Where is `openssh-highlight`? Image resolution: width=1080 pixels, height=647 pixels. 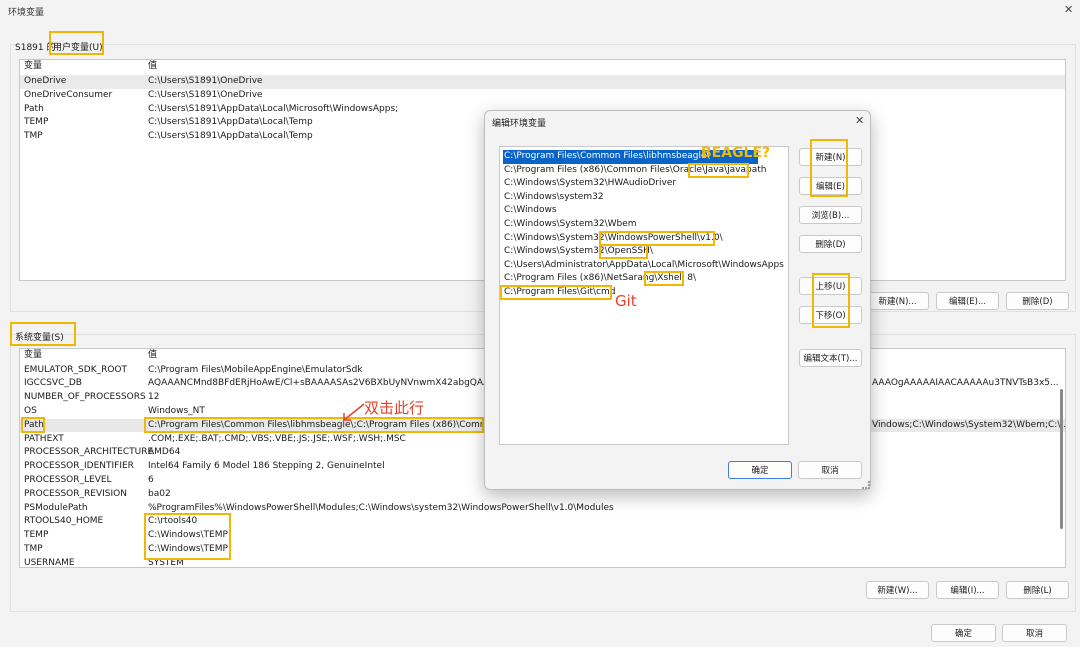 openssh-highlight is located at coordinates (623, 251).